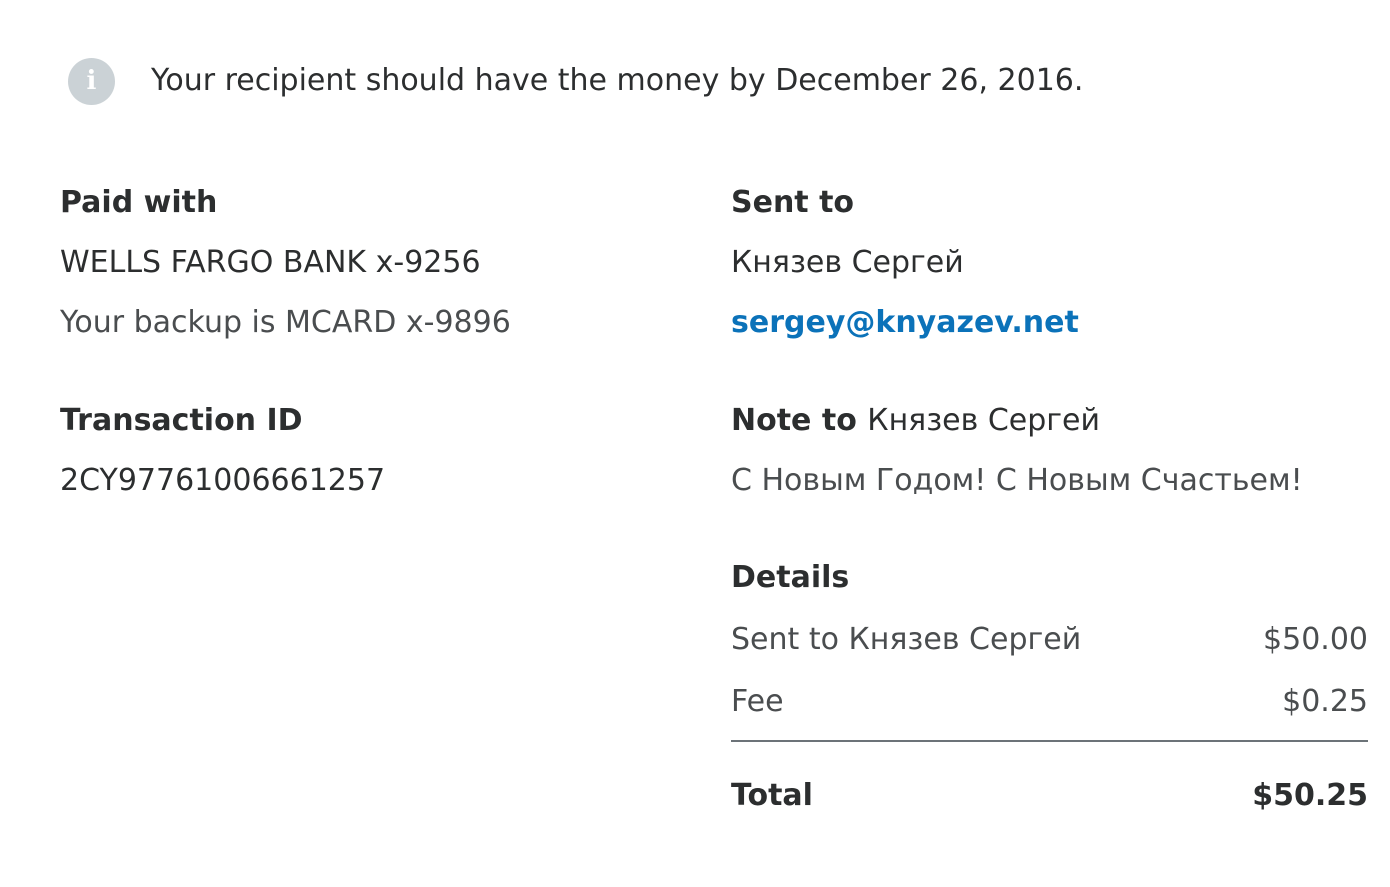 The width and height of the screenshot is (1390, 887). Describe the element at coordinates (1017, 480) in the screenshot. I see `note-text: С Новым Годом! С Новым Счастьем!` at that location.